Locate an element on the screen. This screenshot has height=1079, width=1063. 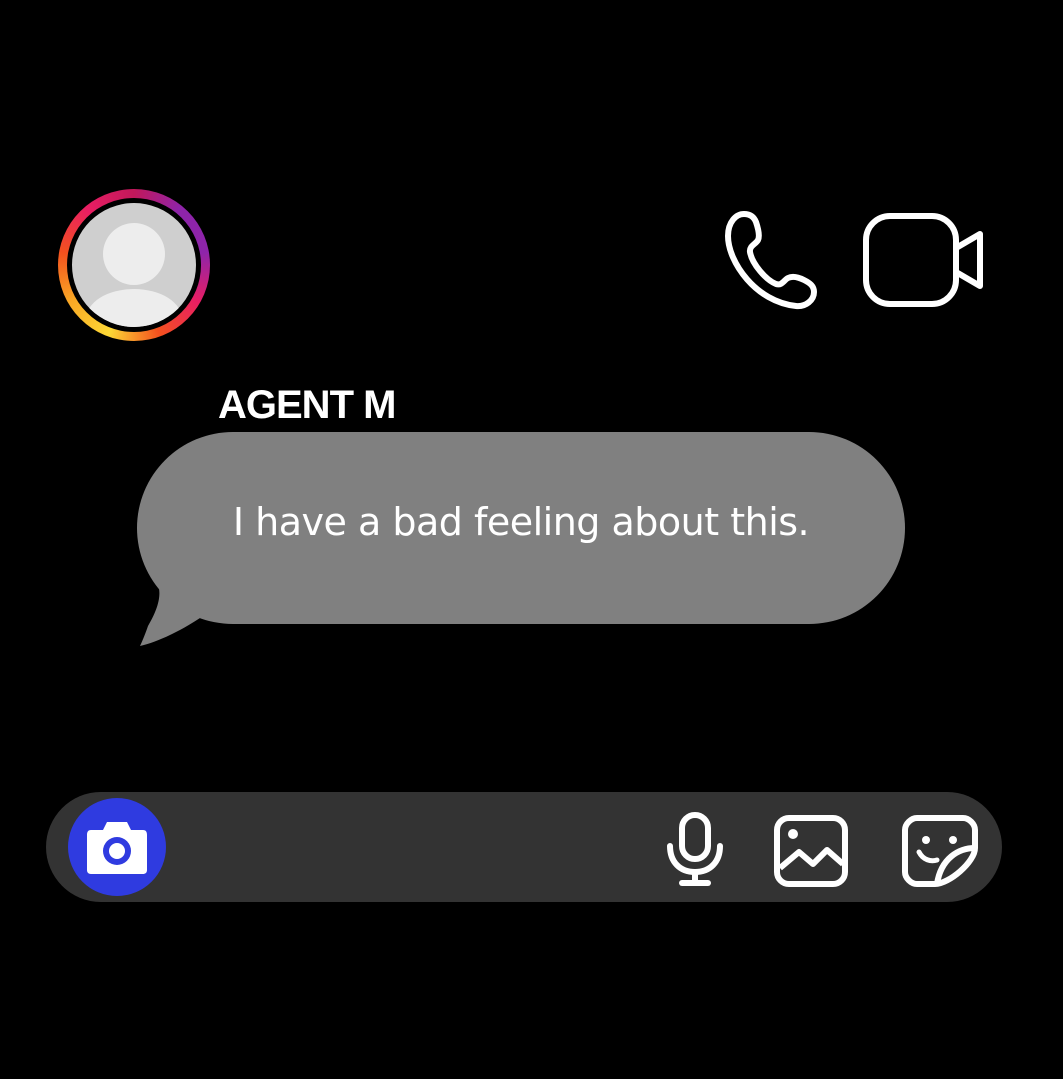
avatar is located at coordinates (134, 265).